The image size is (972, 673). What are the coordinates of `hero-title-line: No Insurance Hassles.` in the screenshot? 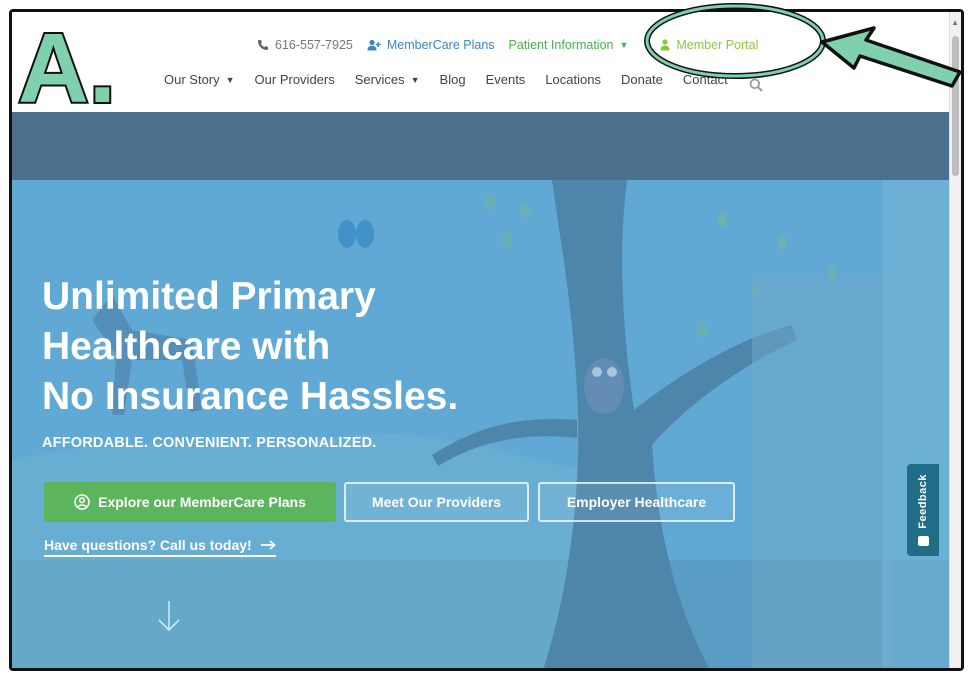 It's located at (250, 396).